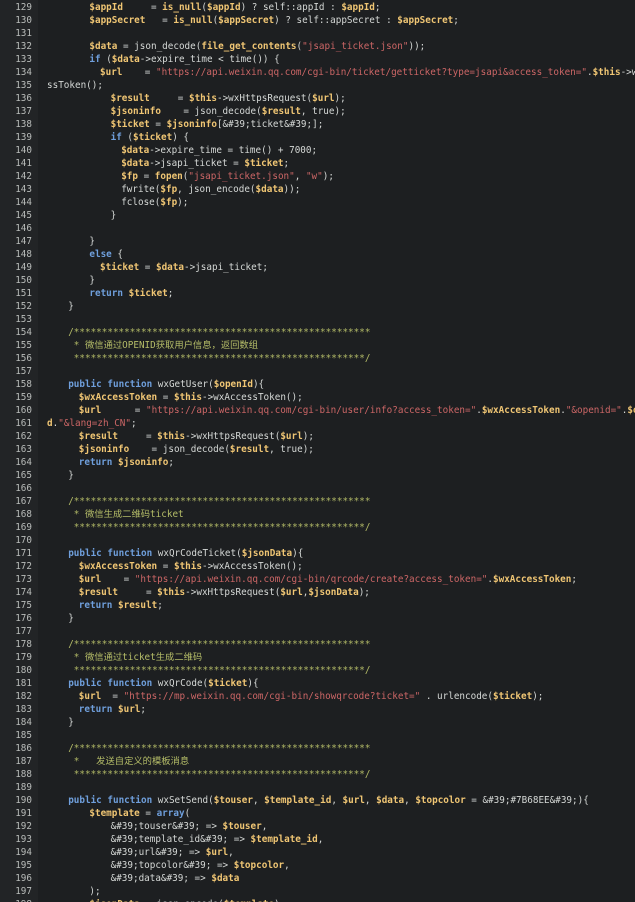  What do you see at coordinates (135, 111) in the screenshot?
I see `code-token: $jsoninfo` at bounding box center [135, 111].